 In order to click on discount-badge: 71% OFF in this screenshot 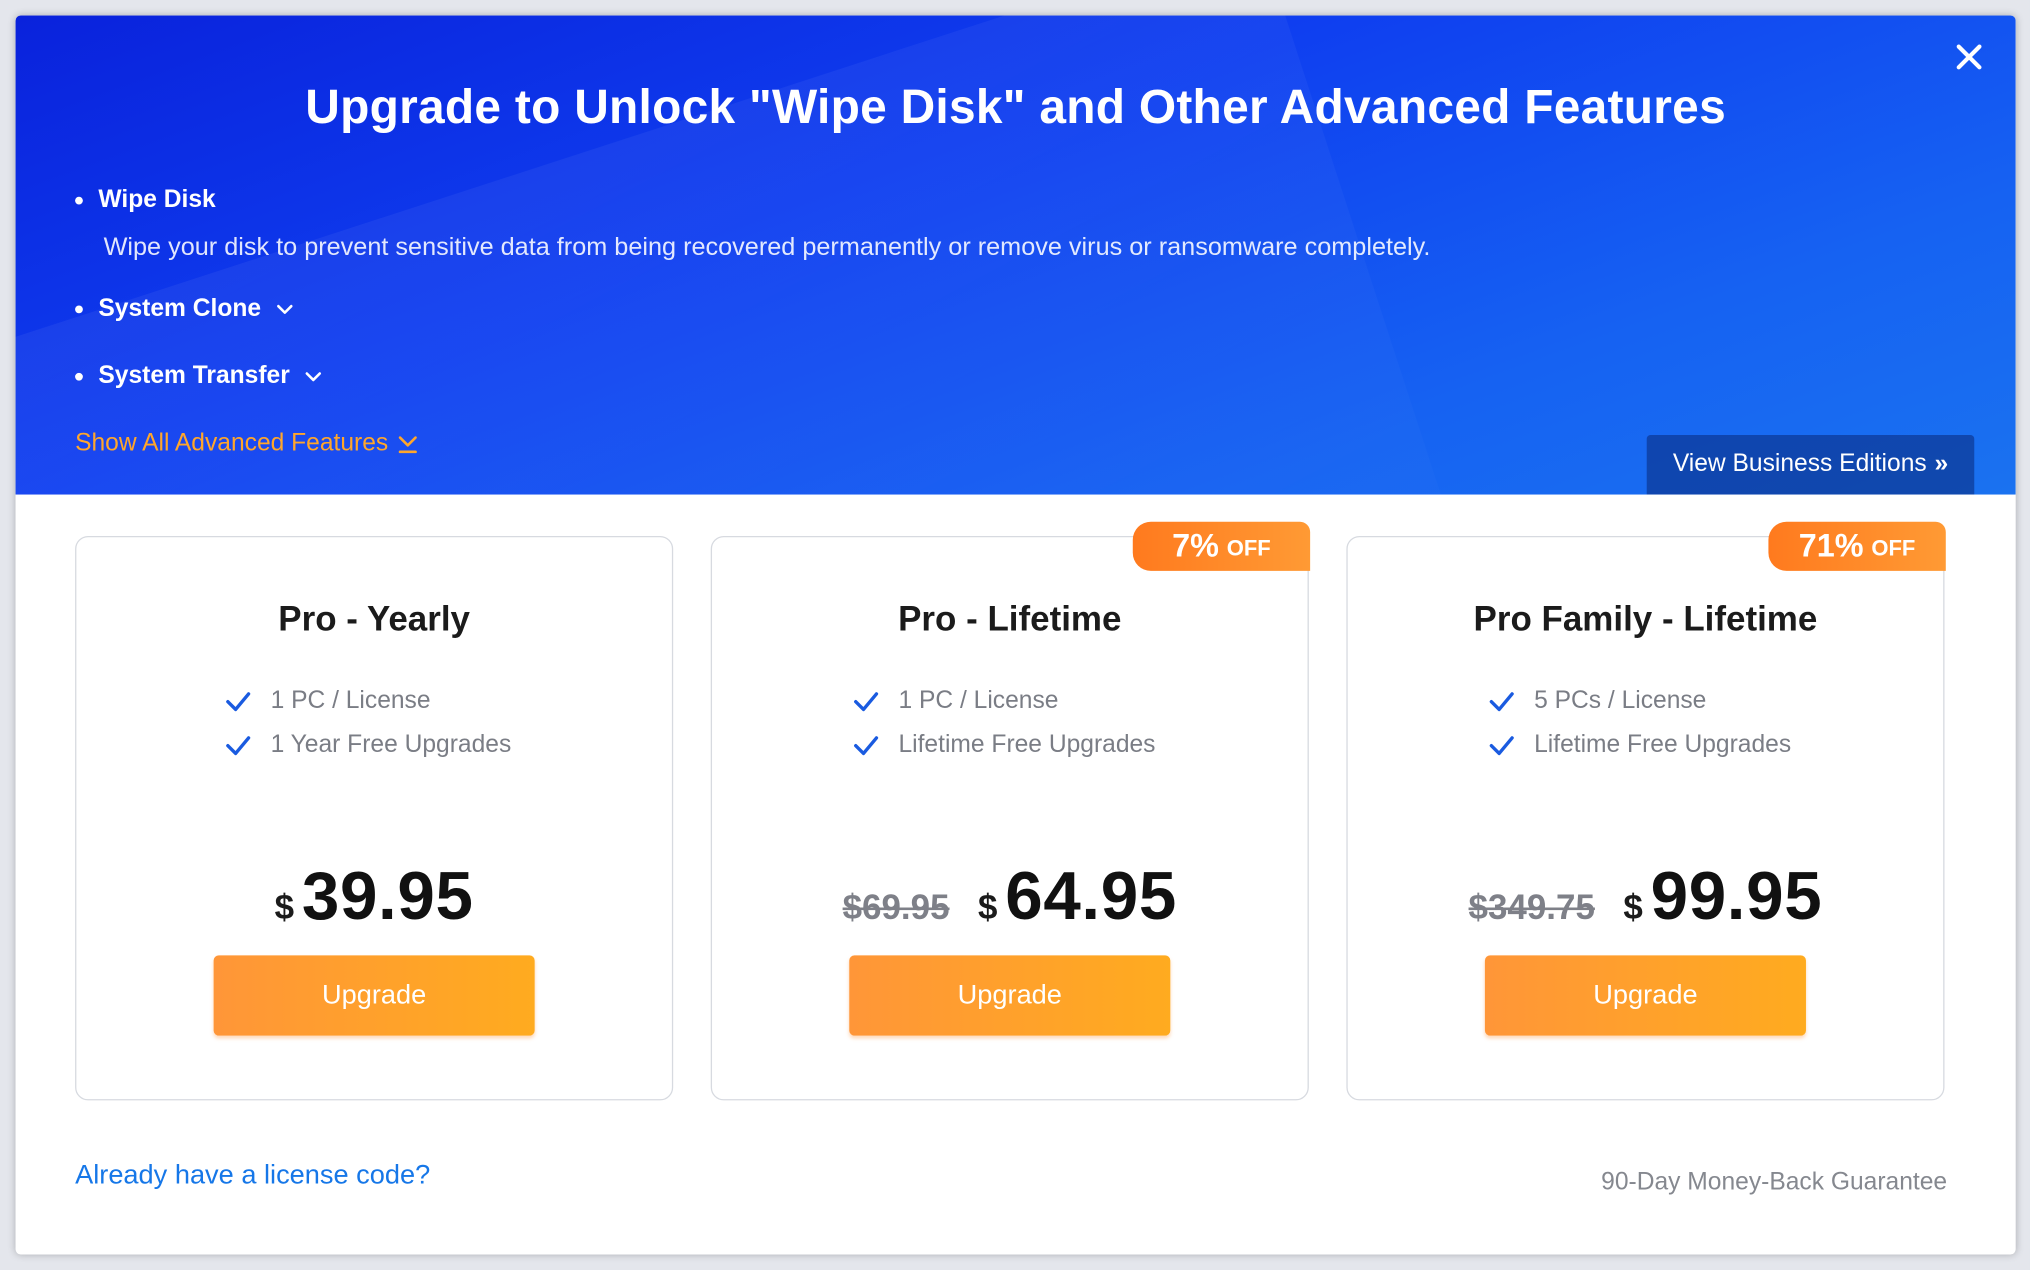, I will do `click(1857, 546)`.